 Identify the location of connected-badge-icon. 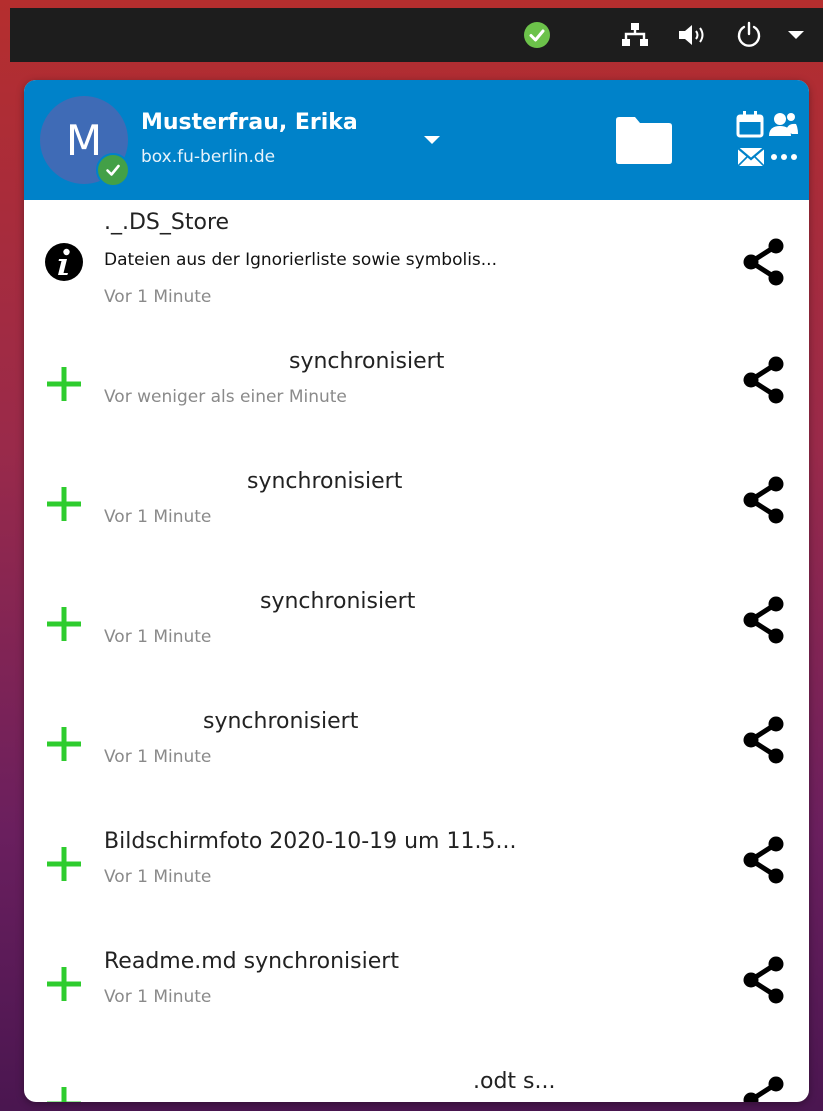
(113, 170).